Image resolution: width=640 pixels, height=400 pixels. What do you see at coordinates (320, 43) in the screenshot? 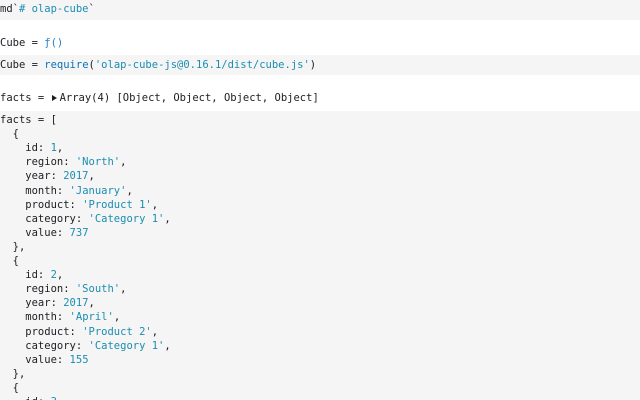
I see `cube-function-cell: Cube = ƒ()` at bounding box center [320, 43].